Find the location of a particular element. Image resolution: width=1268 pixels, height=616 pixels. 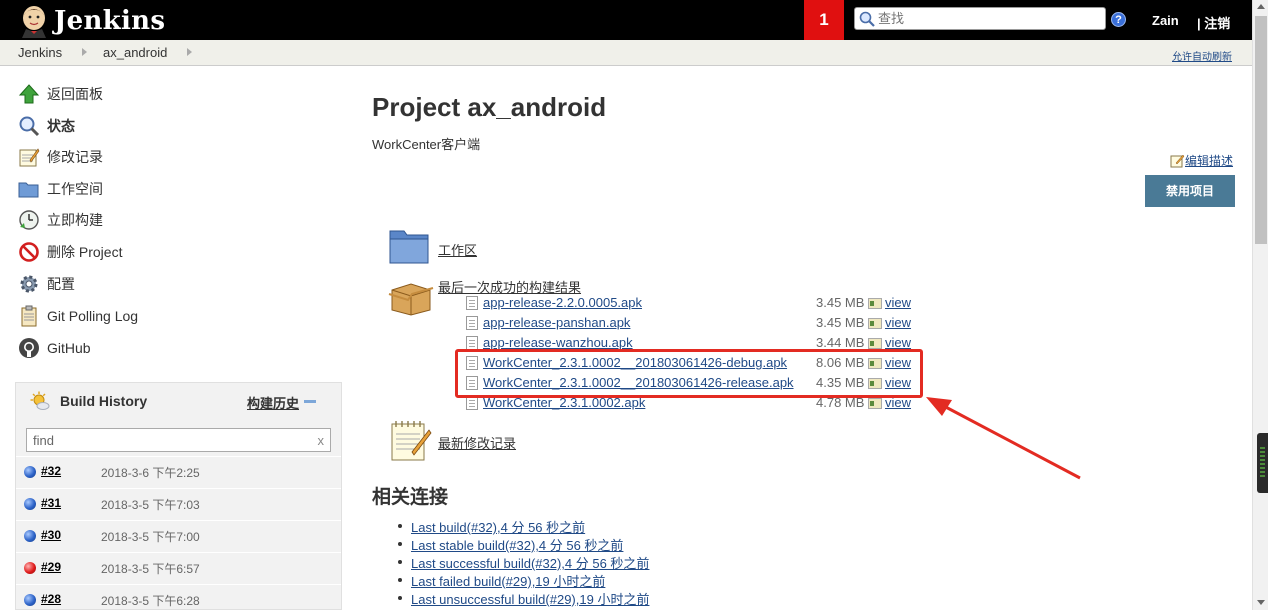

sidebar-item-label: 配置 is located at coordinates (61, 284).